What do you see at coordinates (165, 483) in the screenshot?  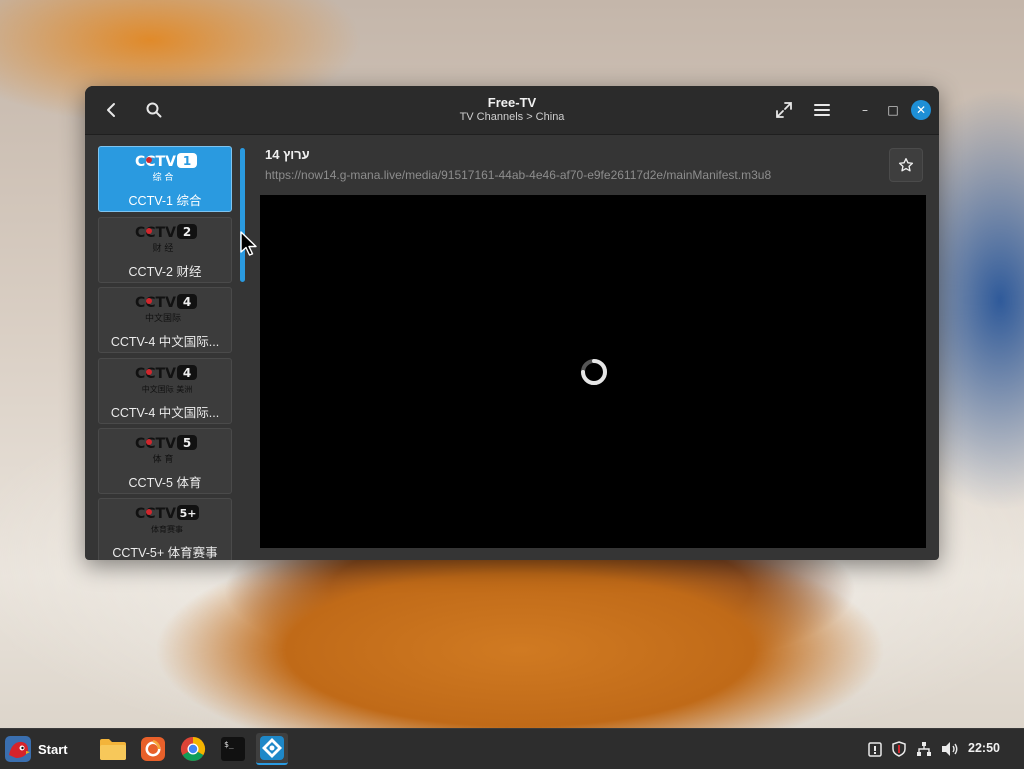 I see `channel-name: CCTV-5 体育` at bounding box center [165, 483].